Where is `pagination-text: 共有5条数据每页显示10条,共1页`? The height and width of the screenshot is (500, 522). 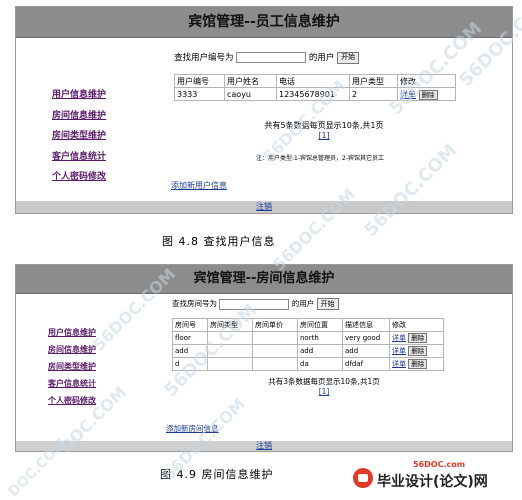 pagination-text: 共有5条数据每页显示10条,共1页 is located at coordinates (324, 125).